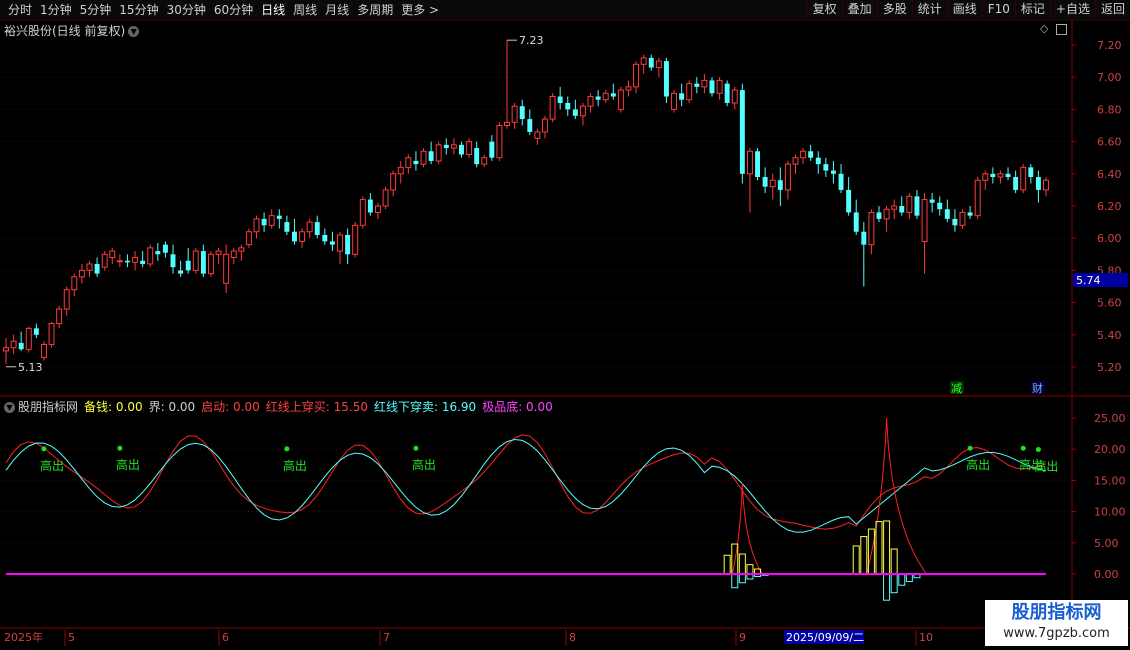  Describe the element at coordinates (96, 10) in the screenshot. I see `period-tab: 5分钟` at that location.